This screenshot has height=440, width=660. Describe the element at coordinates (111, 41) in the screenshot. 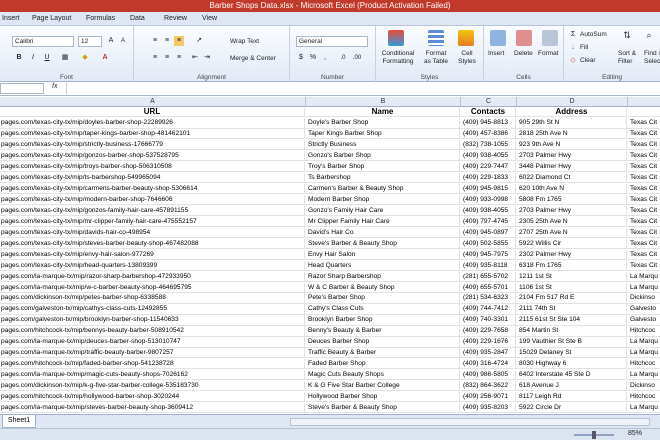

I see `grow-font-icon: A` at that location.